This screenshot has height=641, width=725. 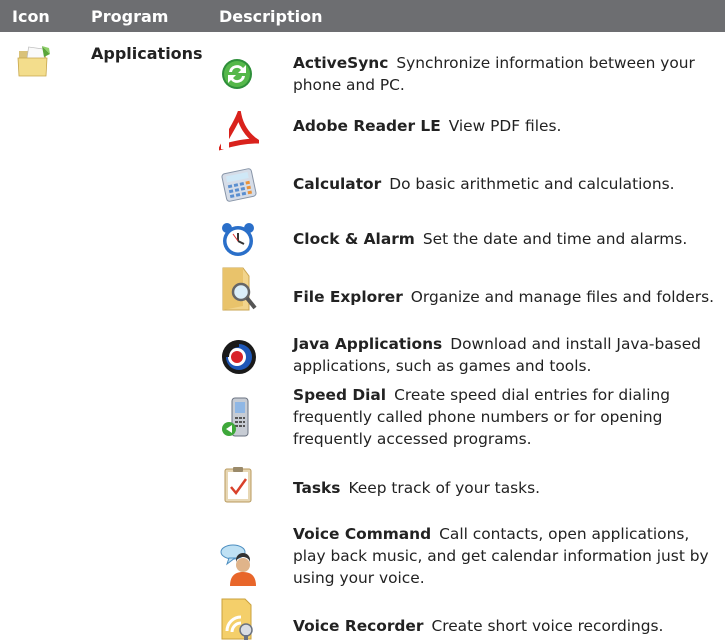 I want to click on header-icon-column: Icon, so click(x=31, y=16).